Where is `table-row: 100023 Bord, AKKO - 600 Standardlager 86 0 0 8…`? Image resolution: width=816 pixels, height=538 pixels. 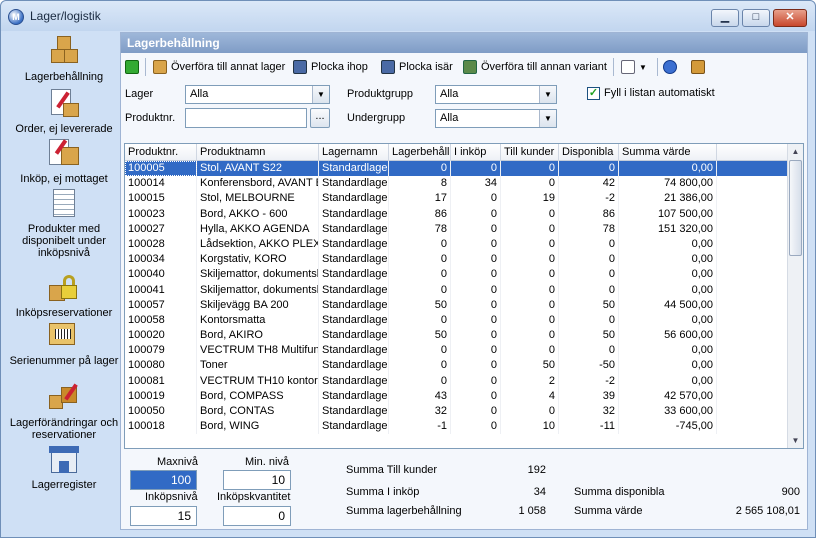 table-row: 100023 Bord, AKKO - 600 Standardlager 86 0 0 8… is located at coordinates (457, 214).